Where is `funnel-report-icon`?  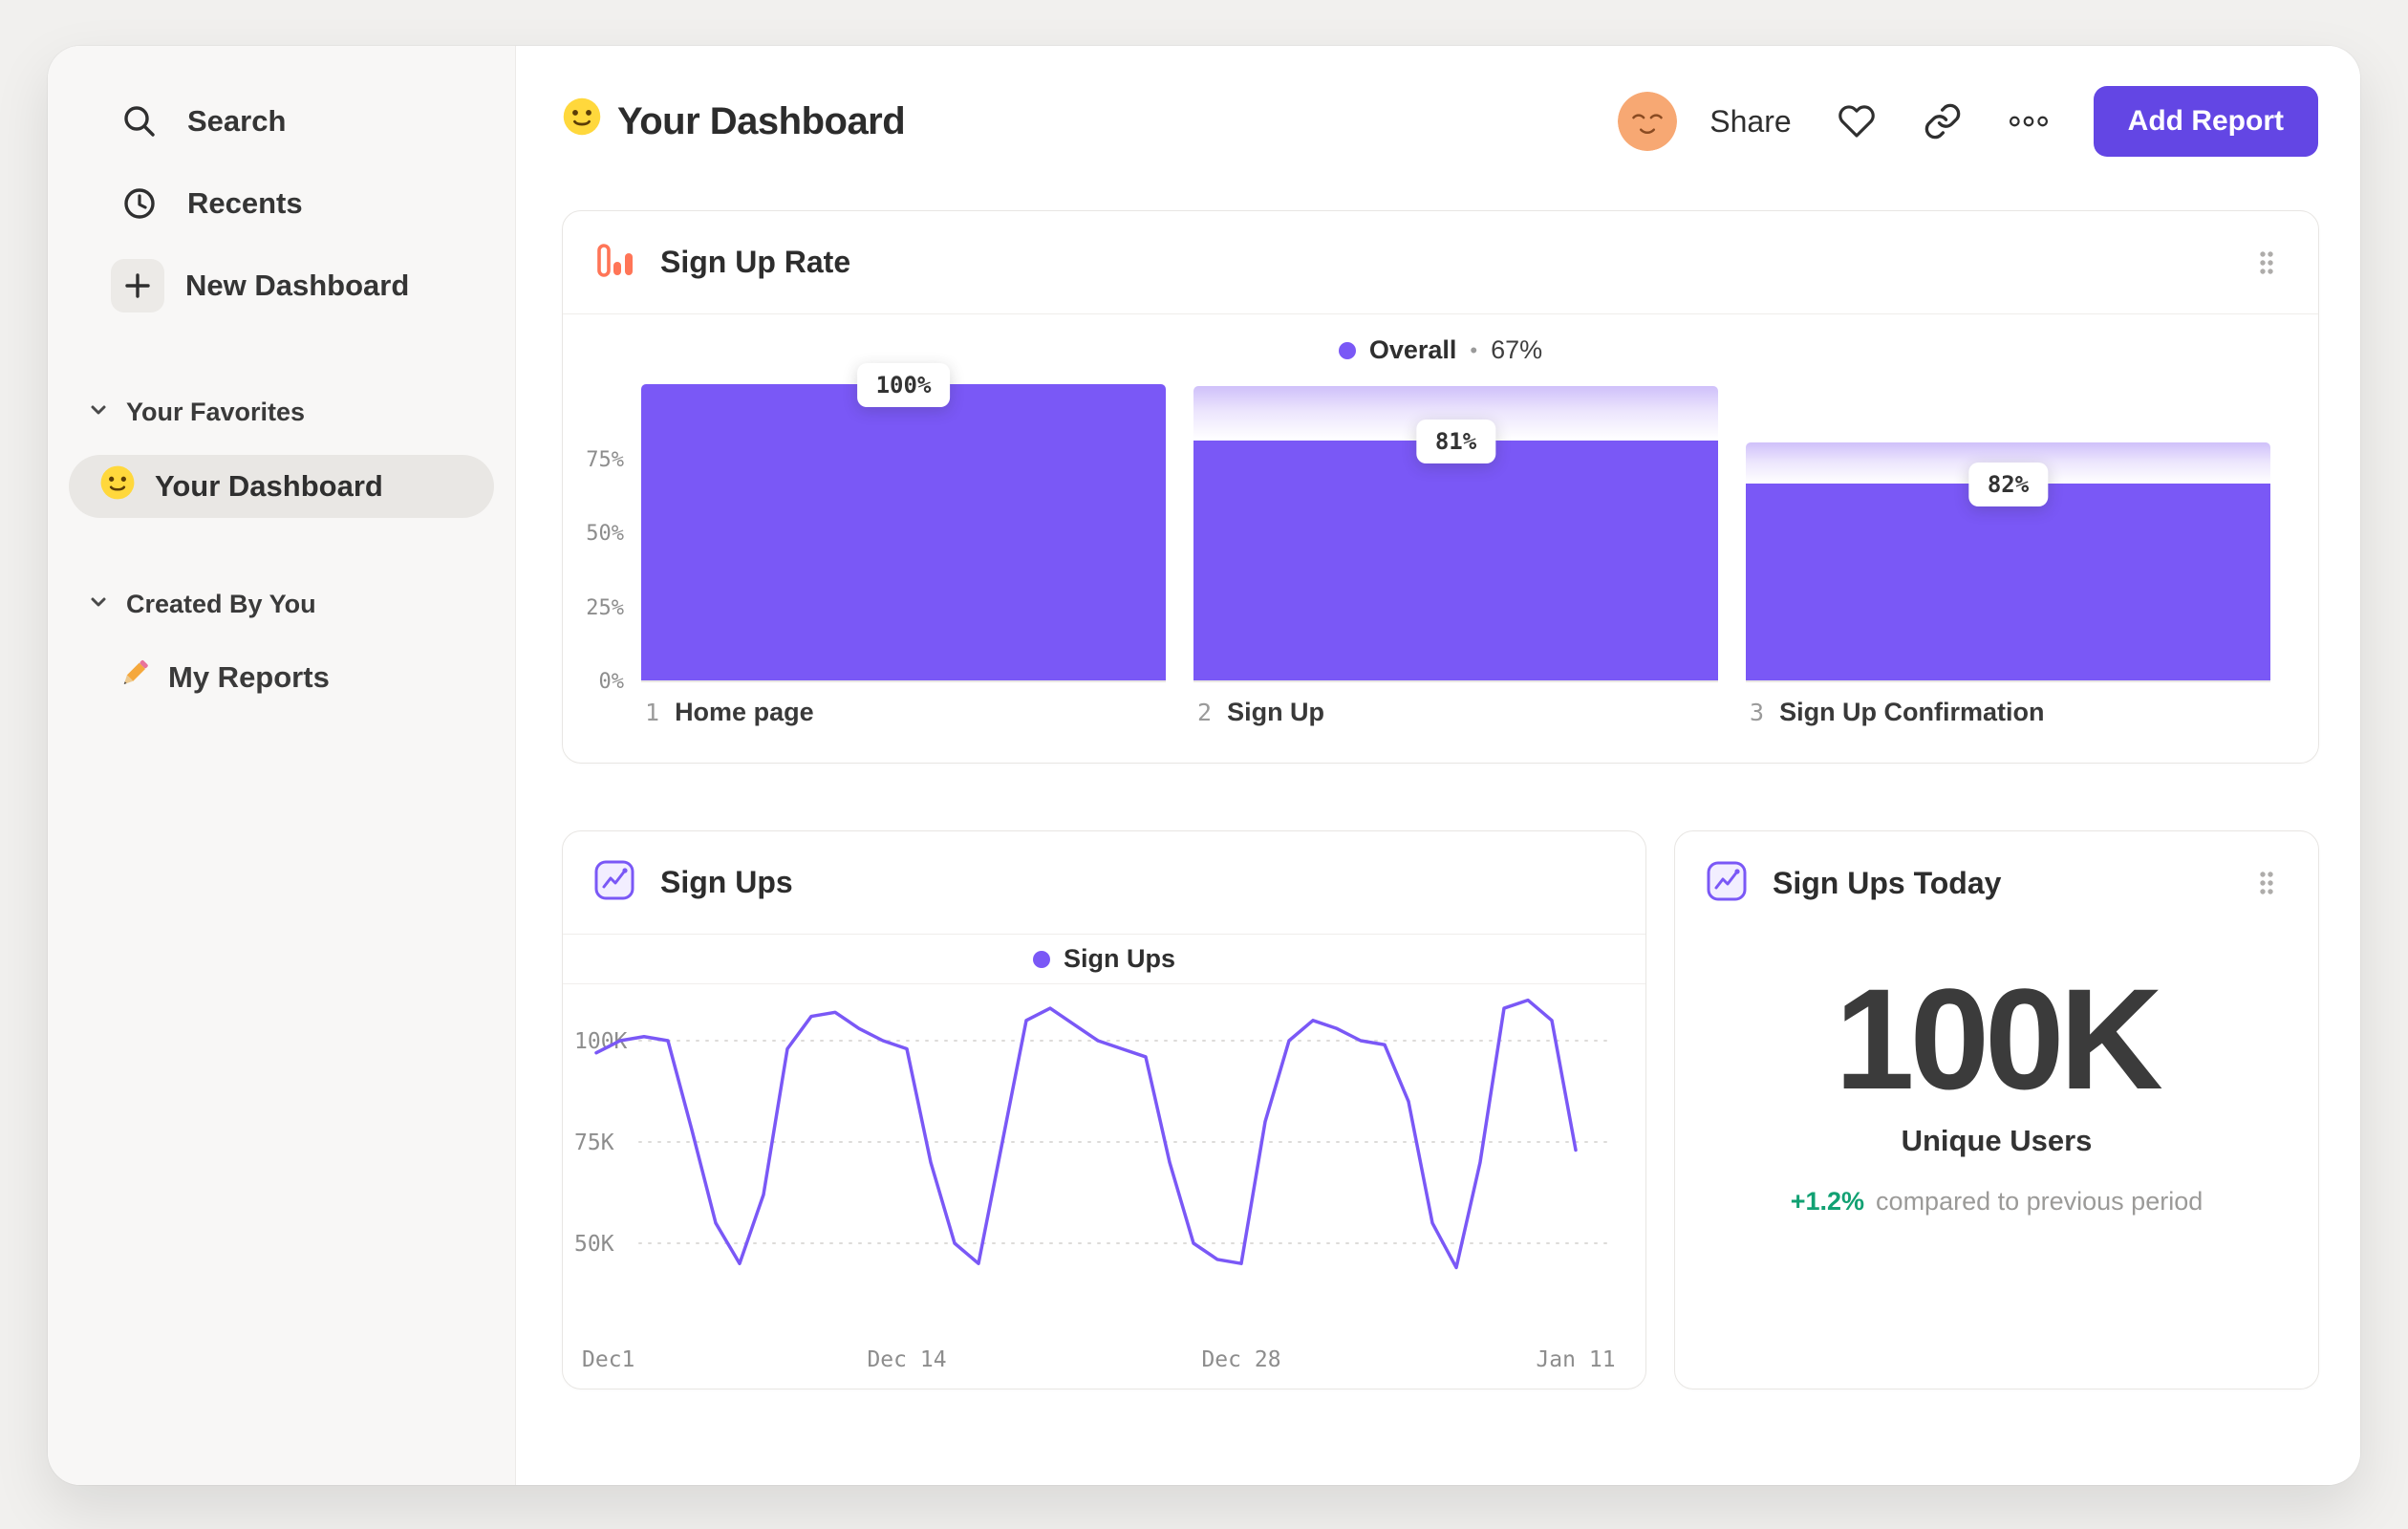 funnel-report-icon is located at coordinates (614, 262).